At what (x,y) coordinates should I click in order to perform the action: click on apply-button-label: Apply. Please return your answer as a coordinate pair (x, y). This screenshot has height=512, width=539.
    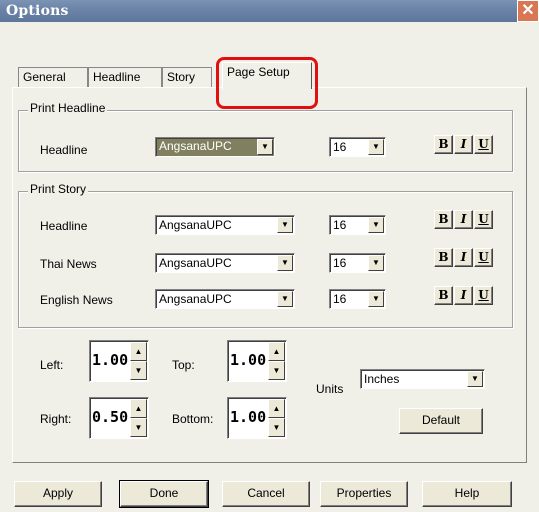
    Looking at the image, I should click on (58, 493).